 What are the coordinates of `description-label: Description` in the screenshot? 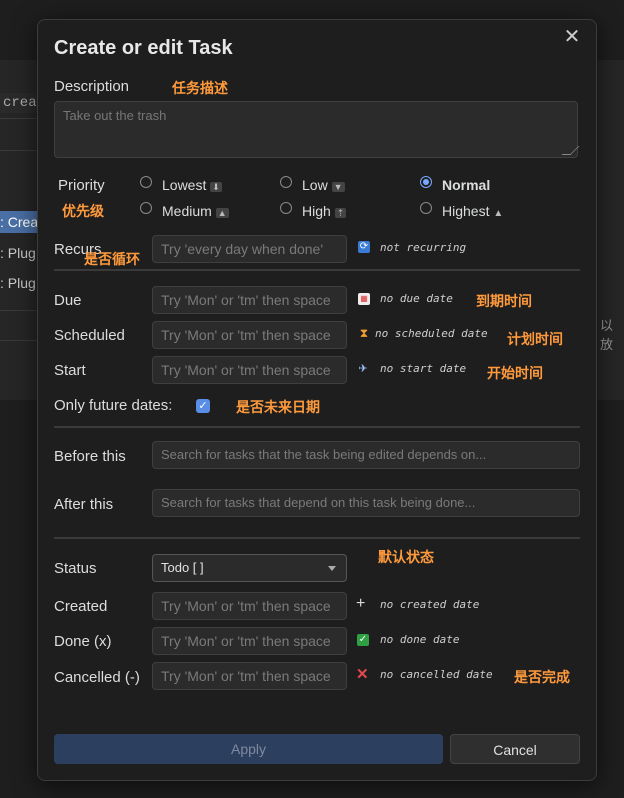 It's located at (92, 86).